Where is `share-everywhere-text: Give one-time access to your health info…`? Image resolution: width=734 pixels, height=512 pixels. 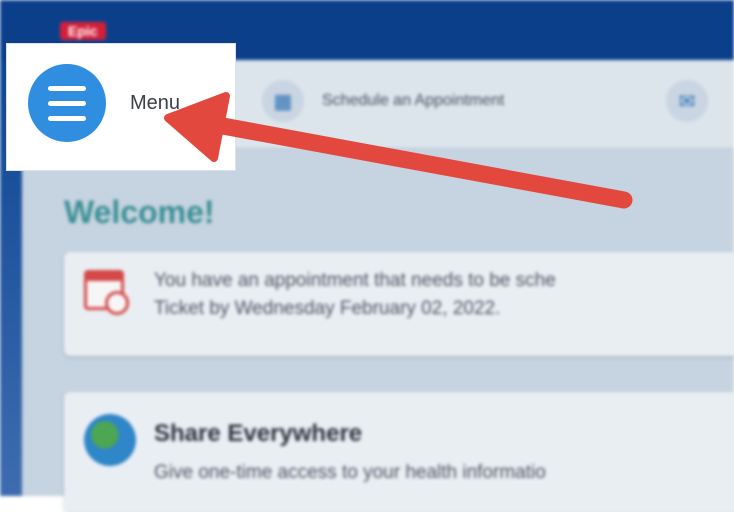 share-everywhere-text: Give one-time access to your health info… is located at coordinates (350, 472).